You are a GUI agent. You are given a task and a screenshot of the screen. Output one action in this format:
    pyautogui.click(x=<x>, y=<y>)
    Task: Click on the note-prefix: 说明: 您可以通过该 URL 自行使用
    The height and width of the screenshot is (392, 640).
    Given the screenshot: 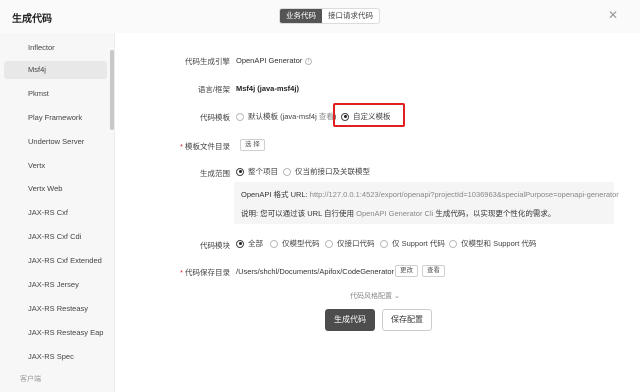 What is the action you would take?
    pyautogui.click(x=298, y=213)
    